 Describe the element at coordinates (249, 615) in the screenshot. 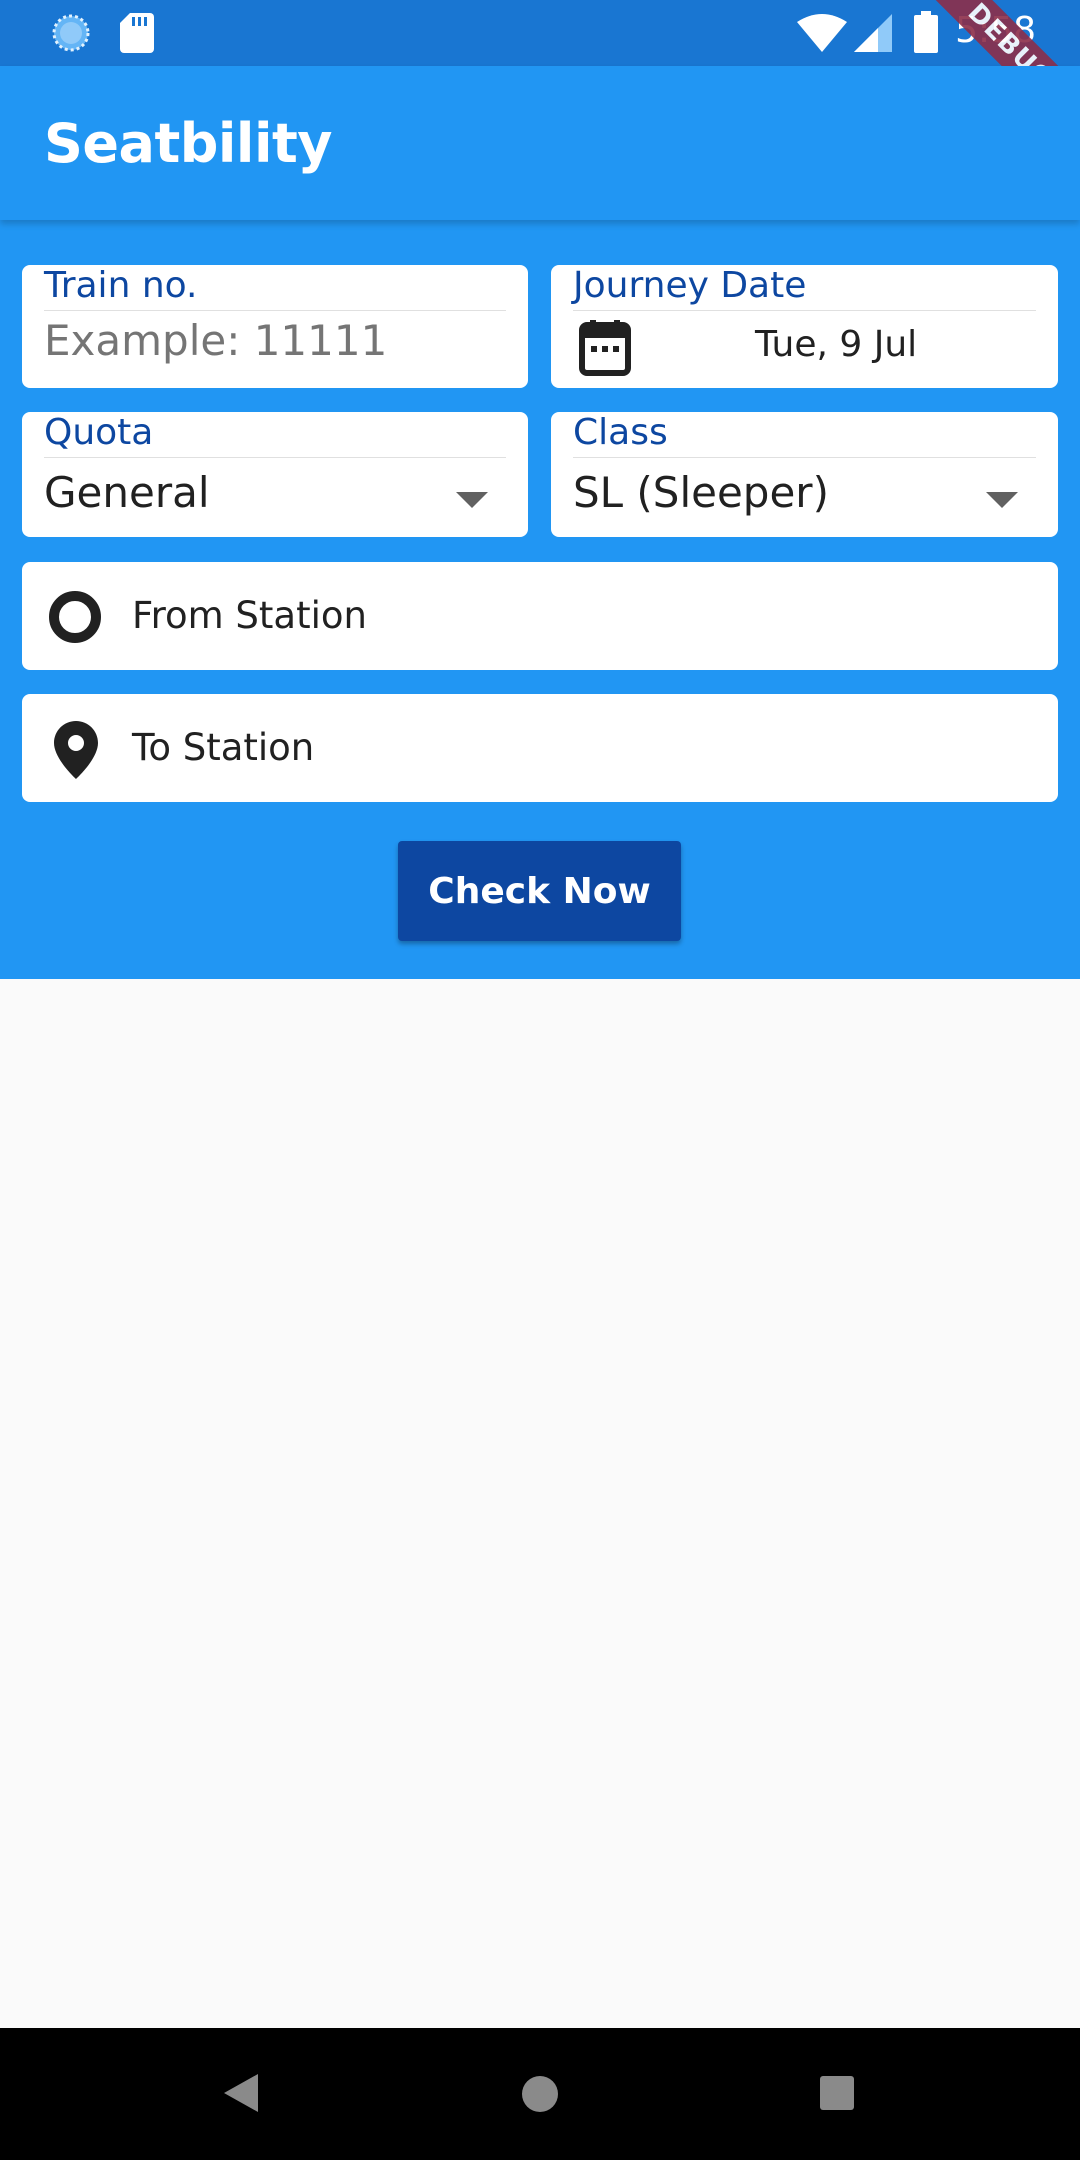

I see `from-station-label: From Station` at that location.